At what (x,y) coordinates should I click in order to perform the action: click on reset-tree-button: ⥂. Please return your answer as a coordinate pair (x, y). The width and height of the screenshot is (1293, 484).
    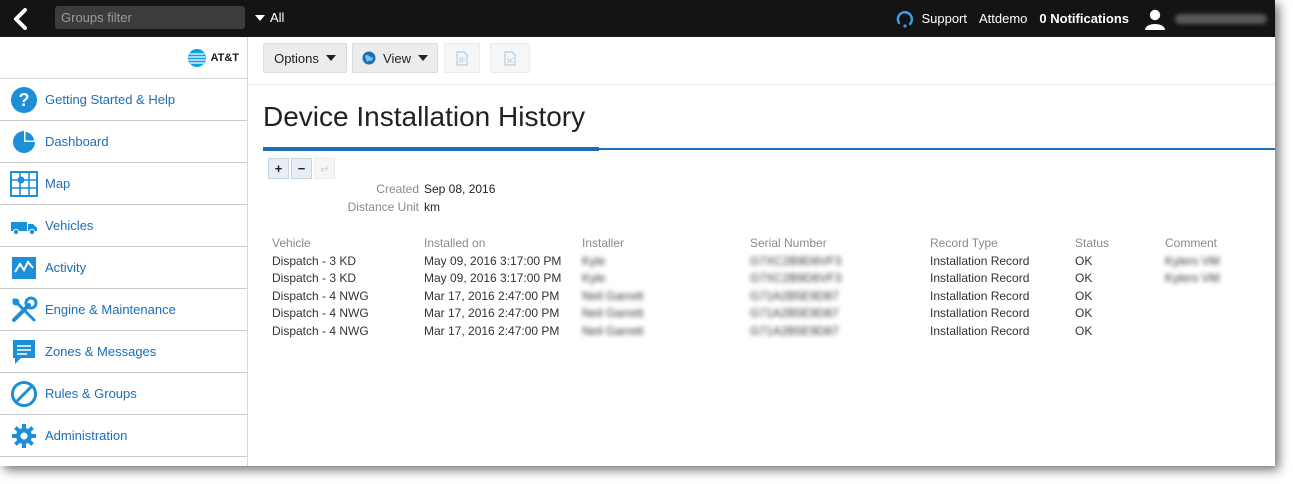
    Looking at the image, I should click on (324, 168).